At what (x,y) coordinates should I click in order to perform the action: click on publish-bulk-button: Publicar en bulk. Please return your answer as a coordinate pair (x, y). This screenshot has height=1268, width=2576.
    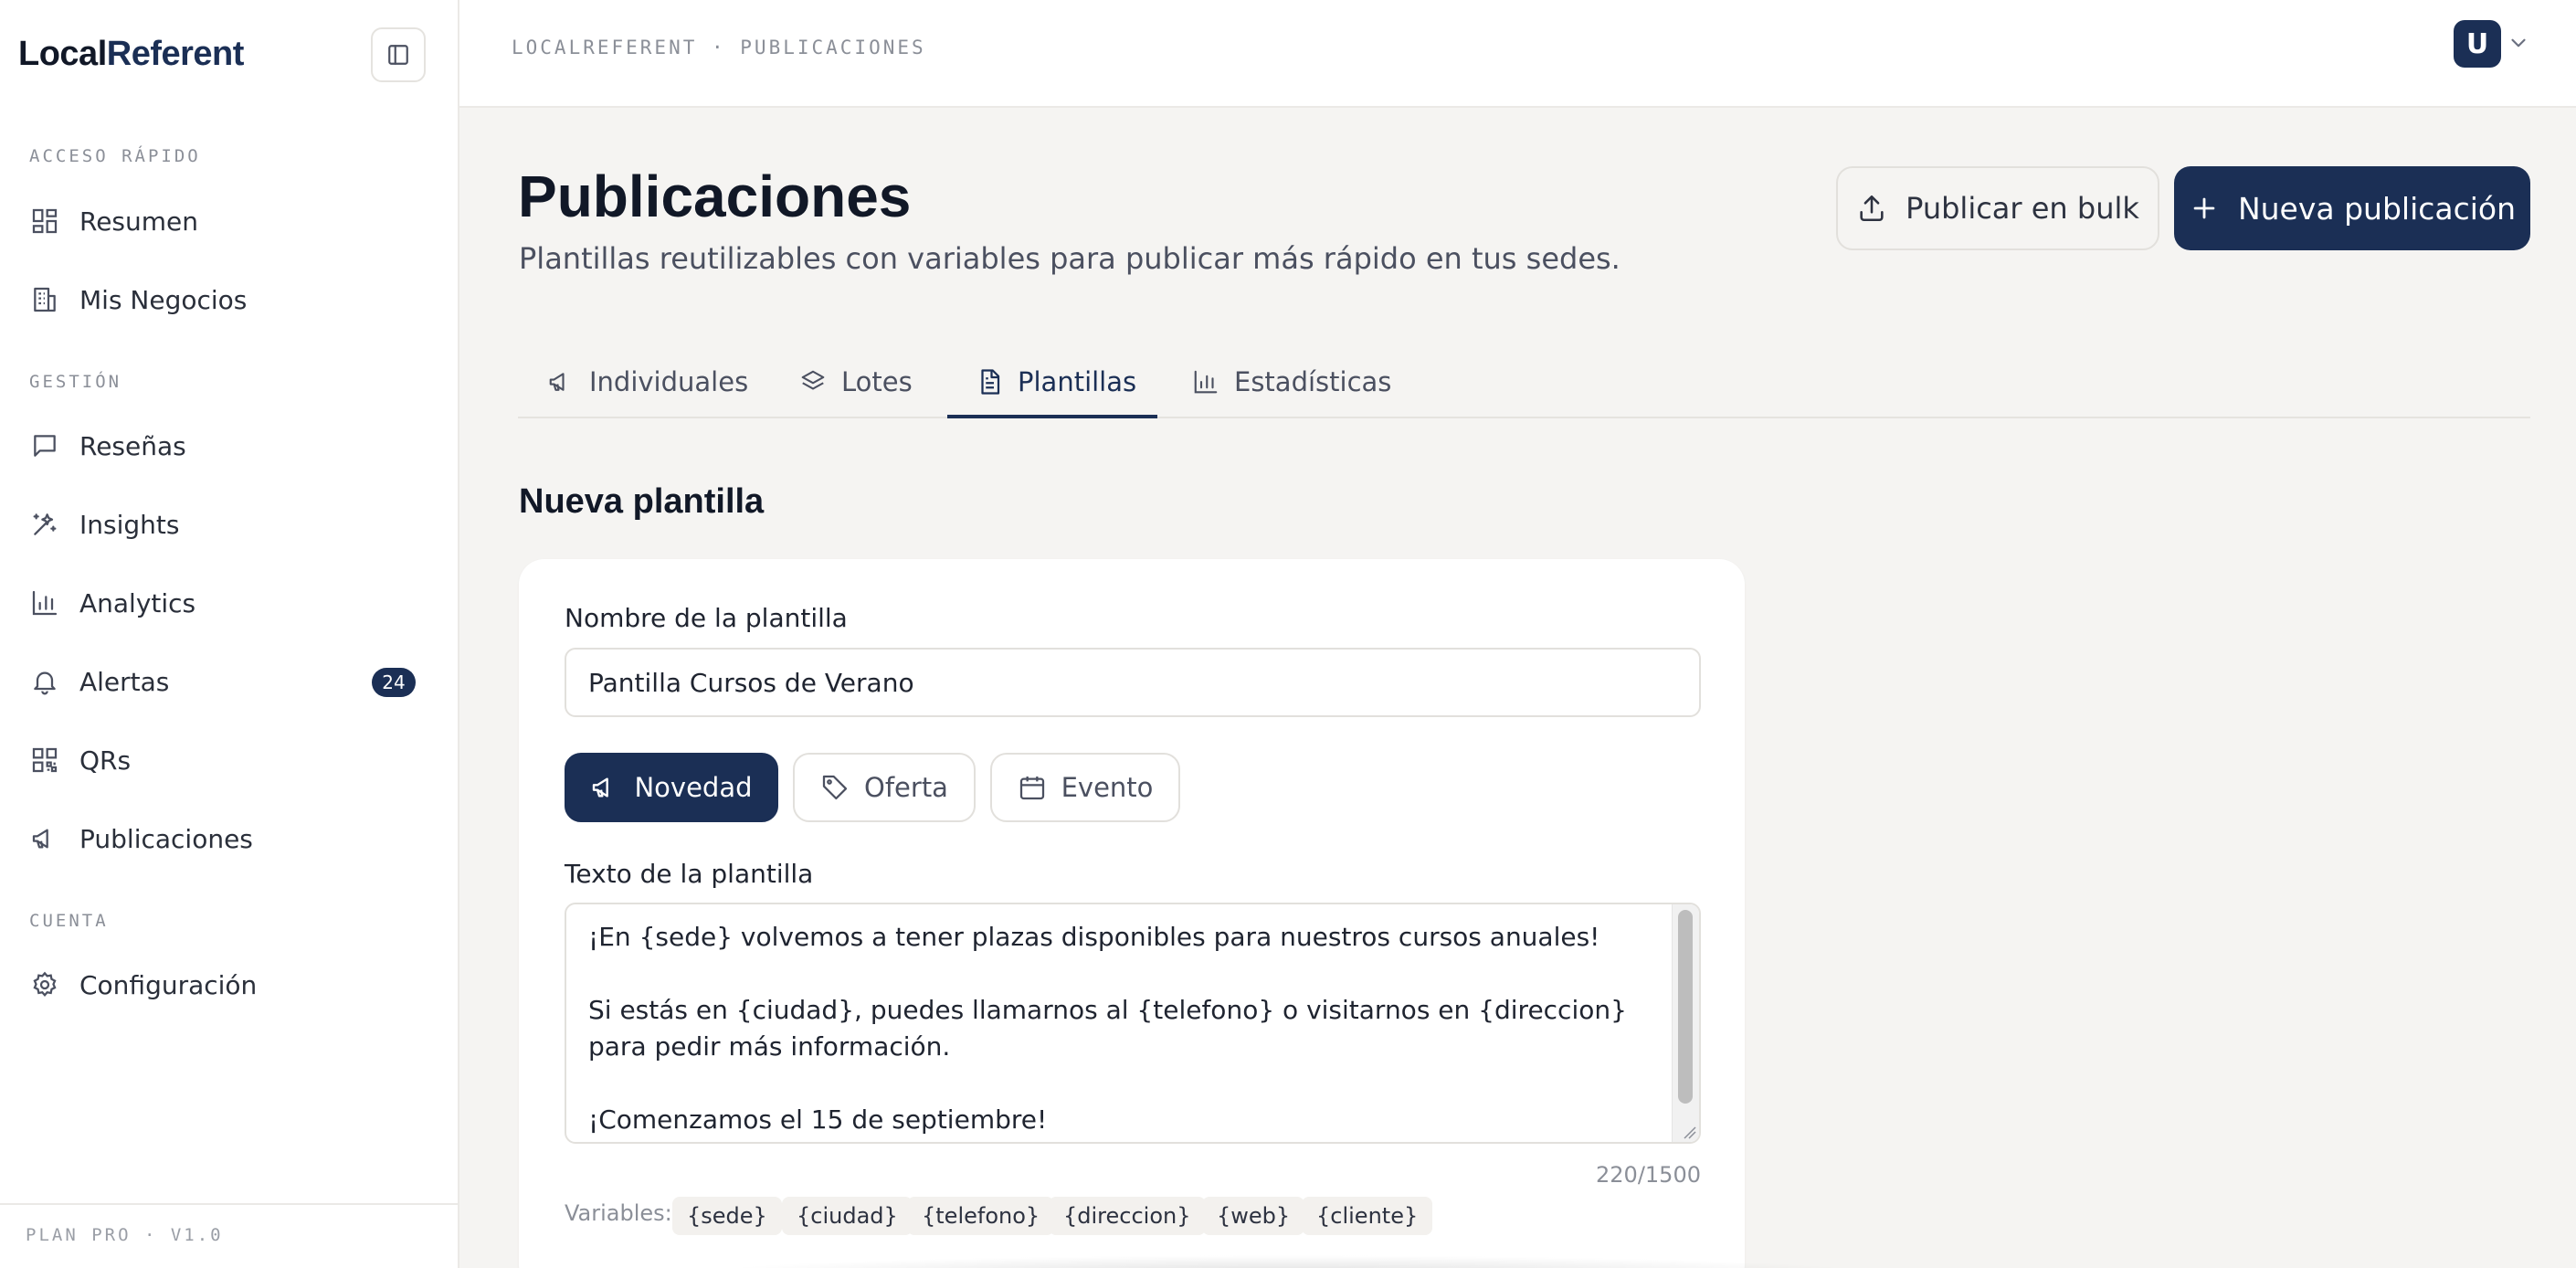
    Looking at the image, I should click on (1997, 208).